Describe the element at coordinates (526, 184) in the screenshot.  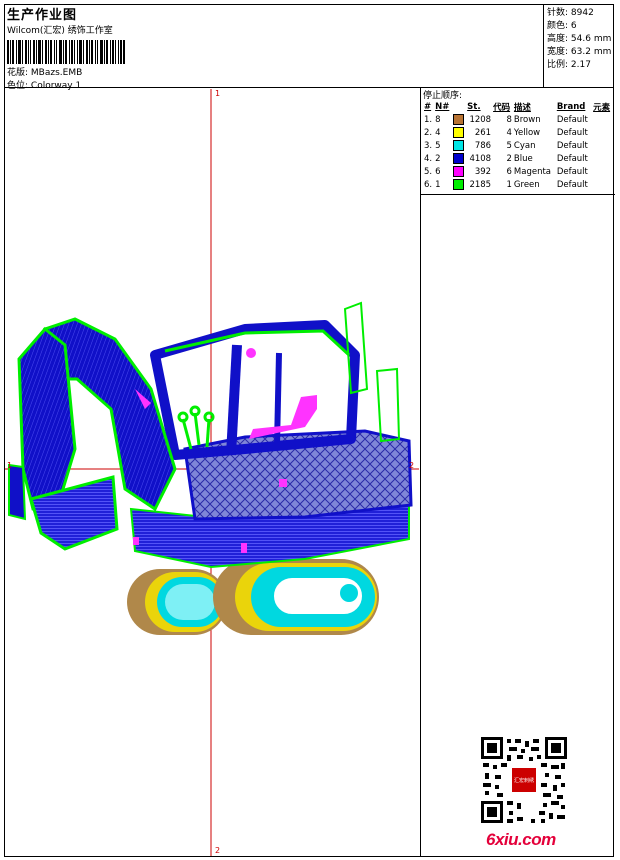
I see `row-description: Green` at that location.